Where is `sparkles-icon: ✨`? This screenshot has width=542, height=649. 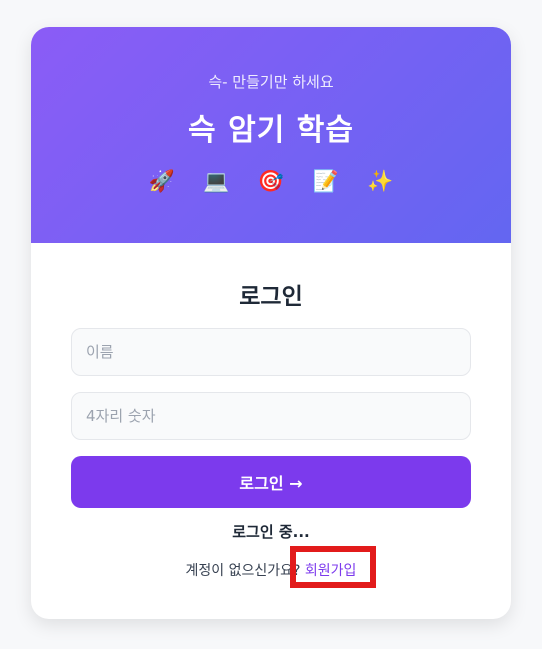 sparkles-icon: ✨ is located at coordinates (380, 181).